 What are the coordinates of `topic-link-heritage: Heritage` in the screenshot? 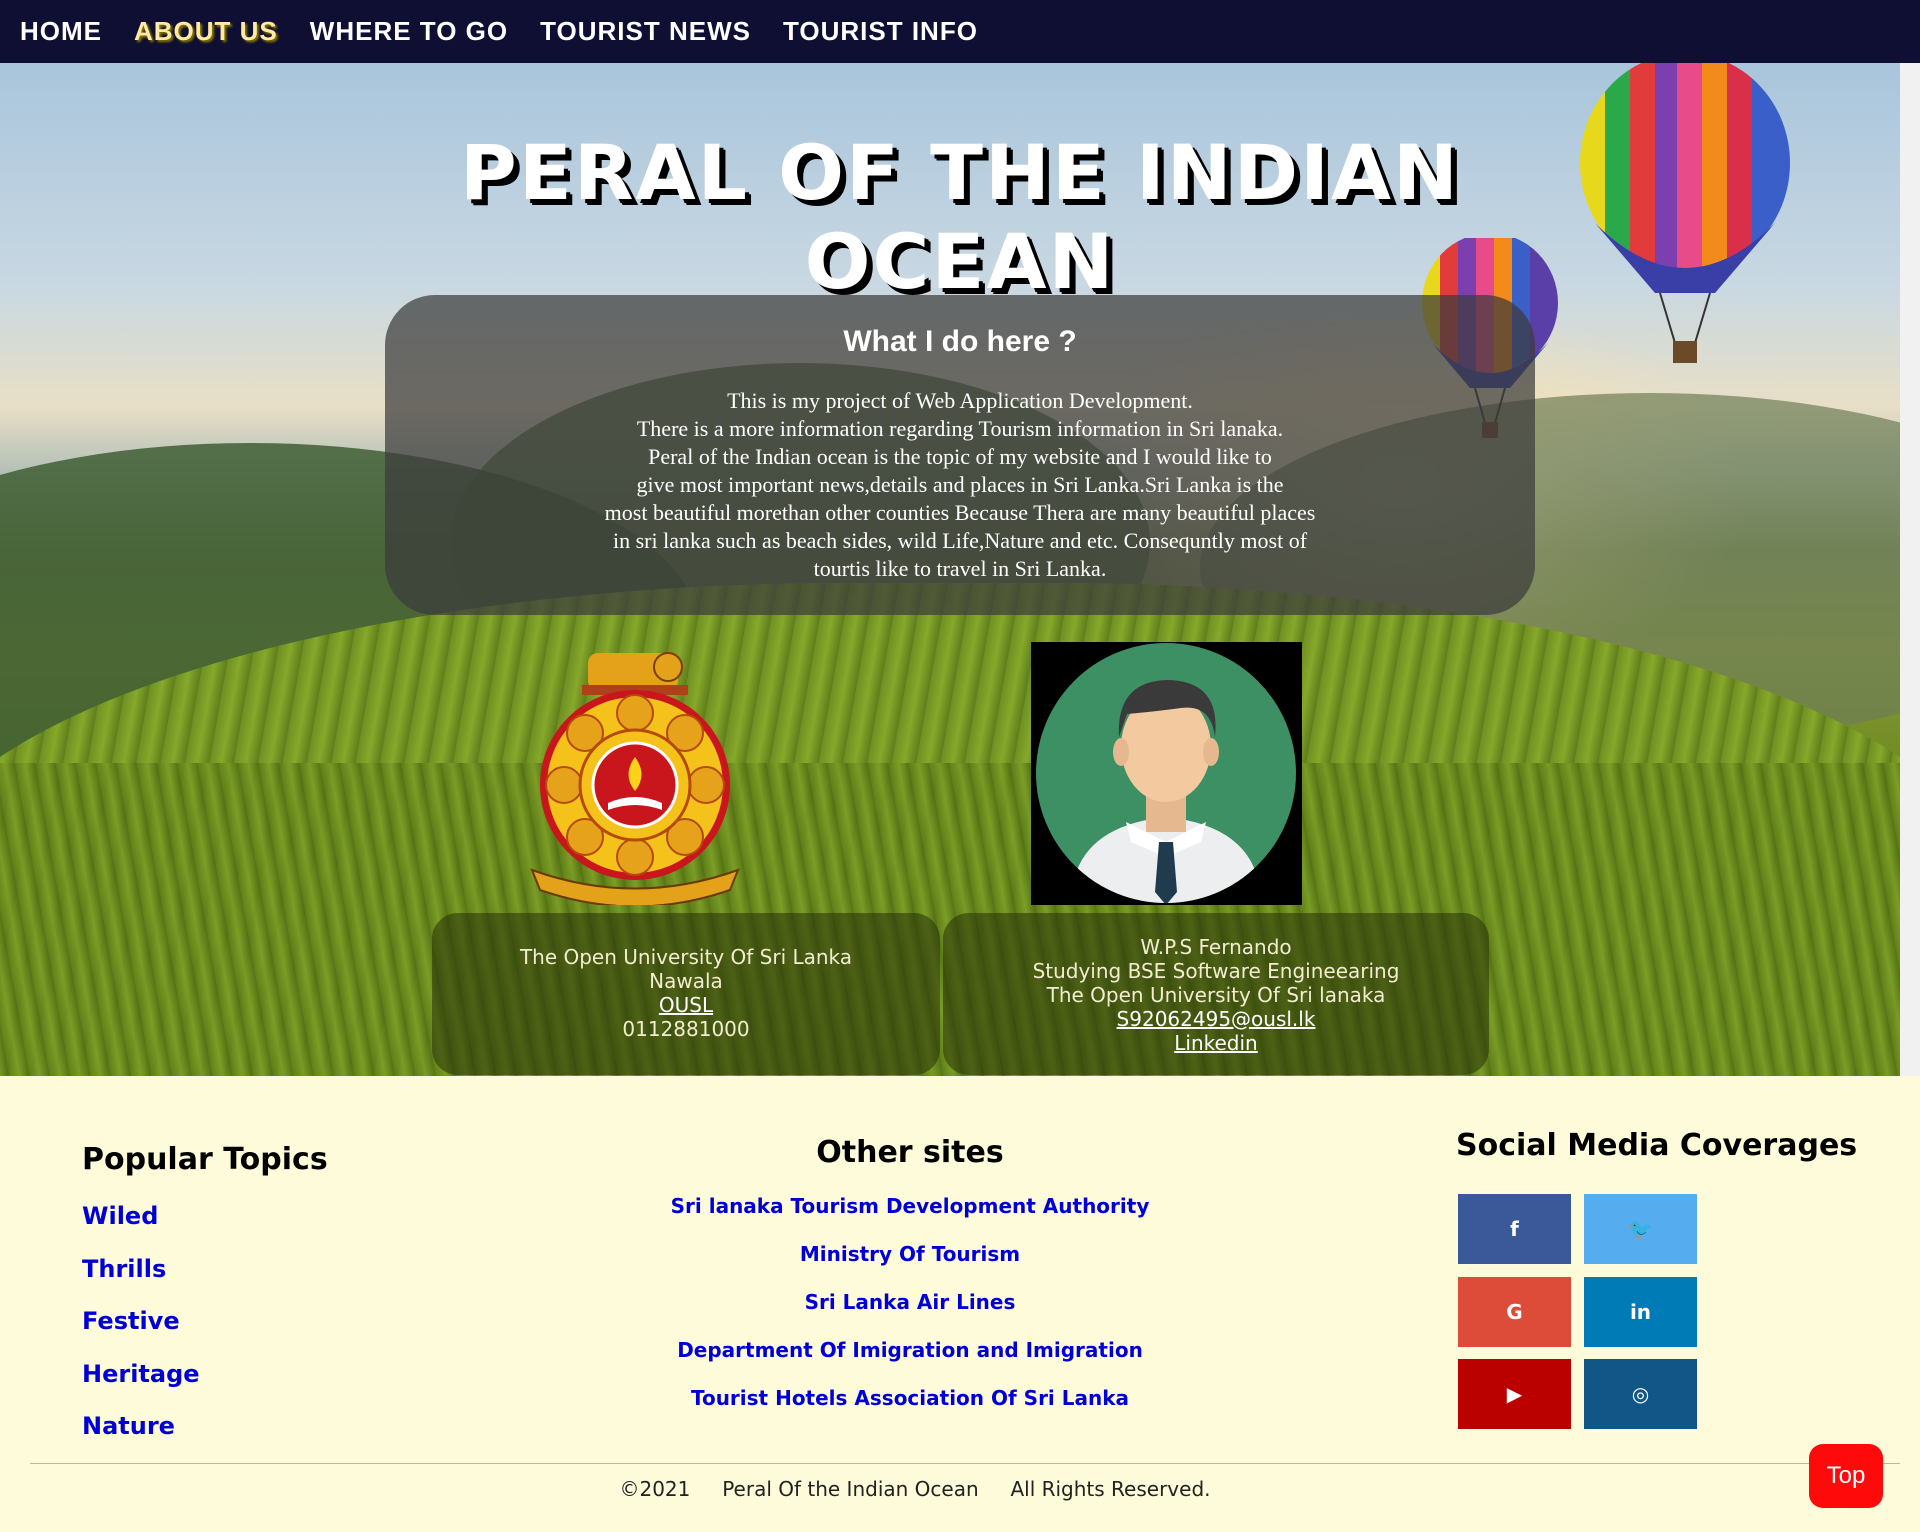 It's located at (141, 1374).